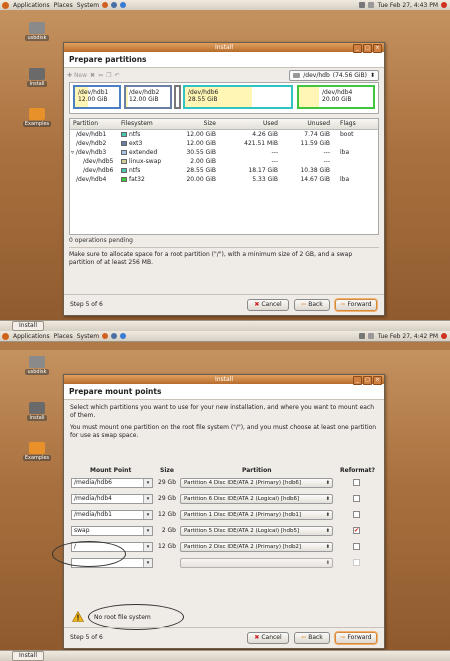 This screenshot has height=661, width=450. What do you see at coordinates (112, 531) in the screenshot?
I see `mount-point-combo: swap ▾` at bounding box center [112, 531].